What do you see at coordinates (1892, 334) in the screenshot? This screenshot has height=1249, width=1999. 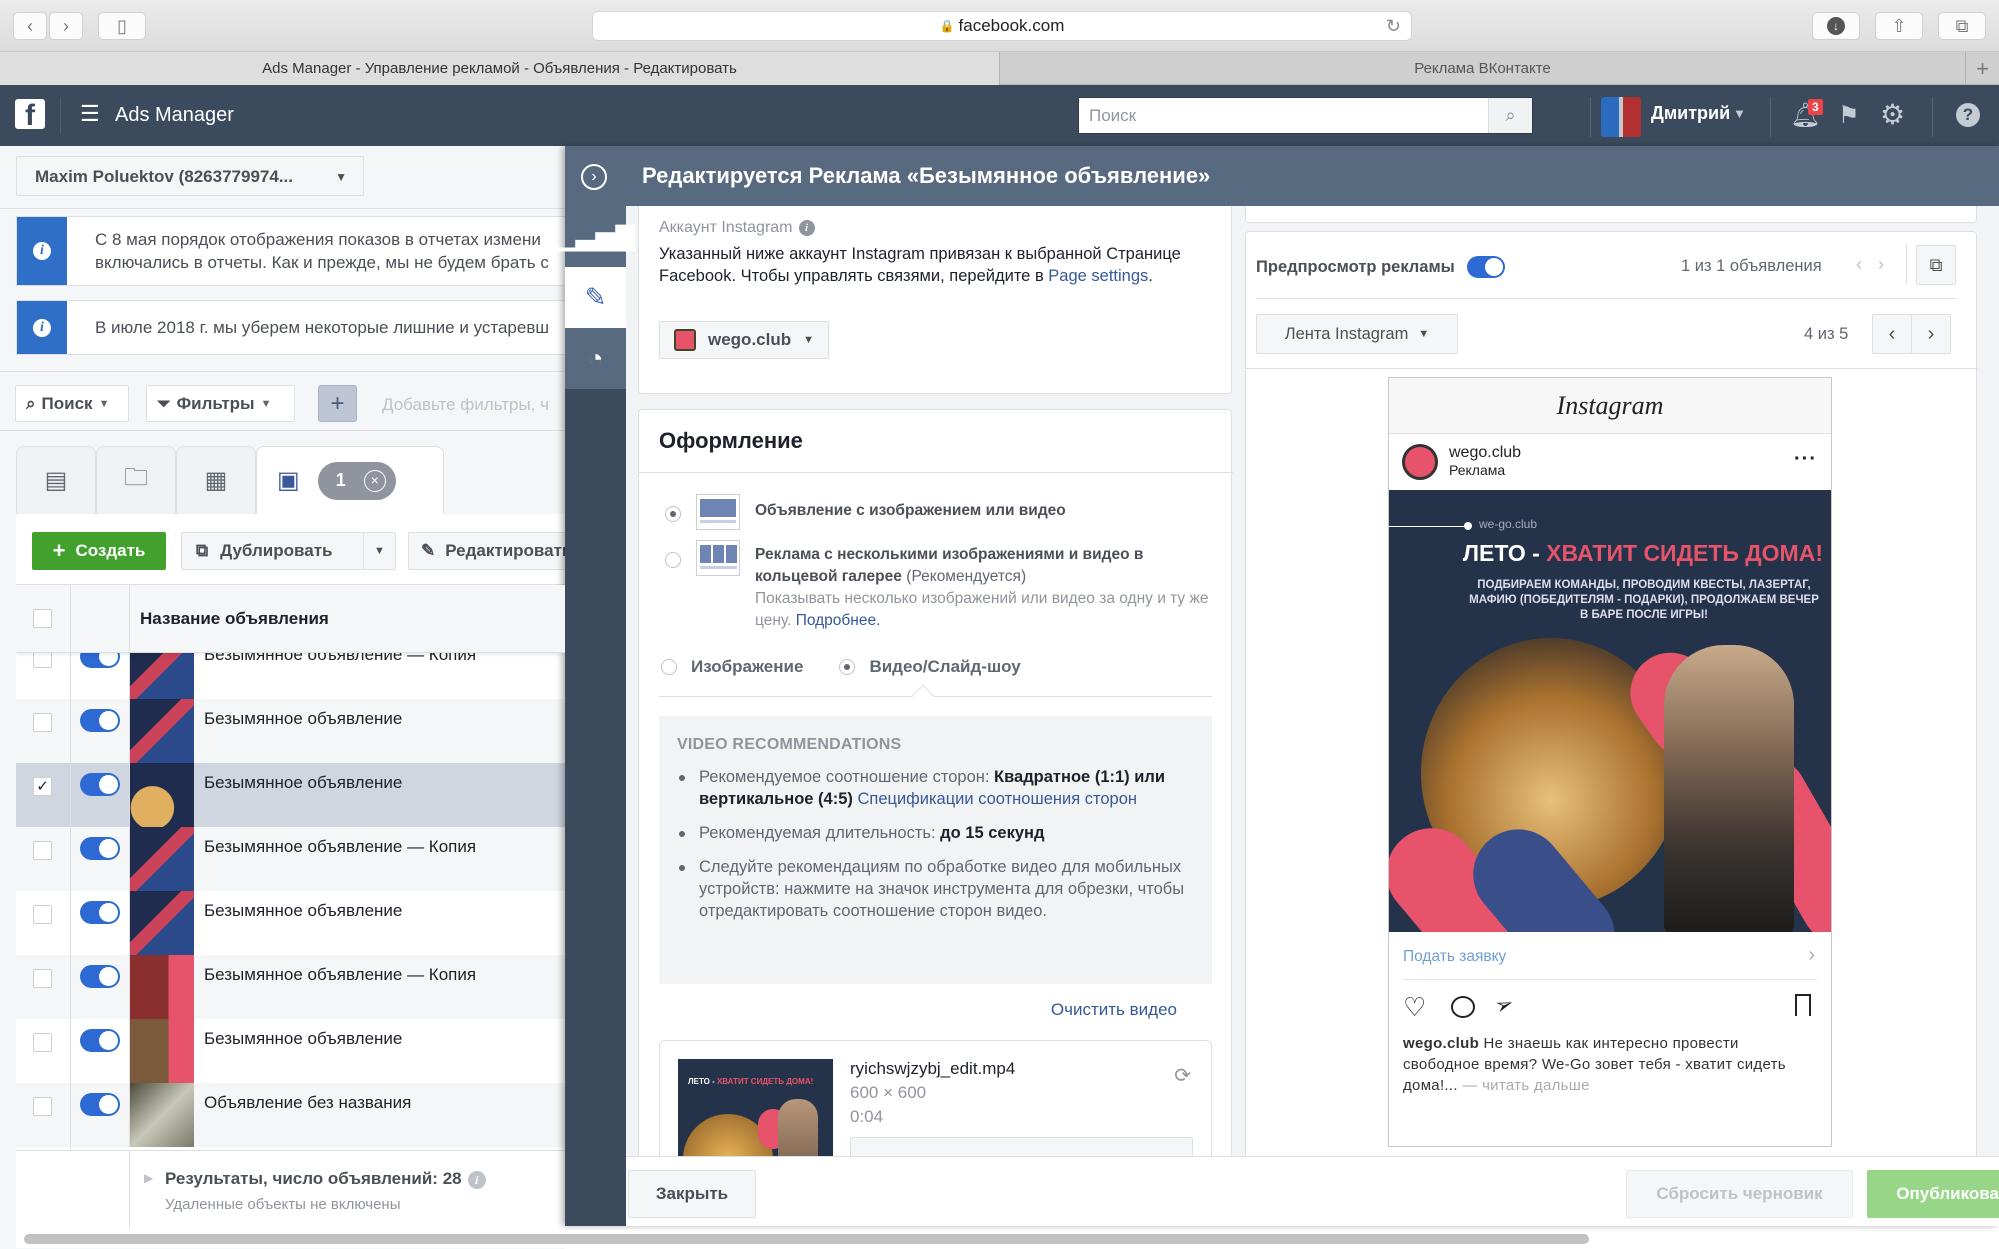 I see `prev-placement-button: ‹` at bounding box center [1892, 334].